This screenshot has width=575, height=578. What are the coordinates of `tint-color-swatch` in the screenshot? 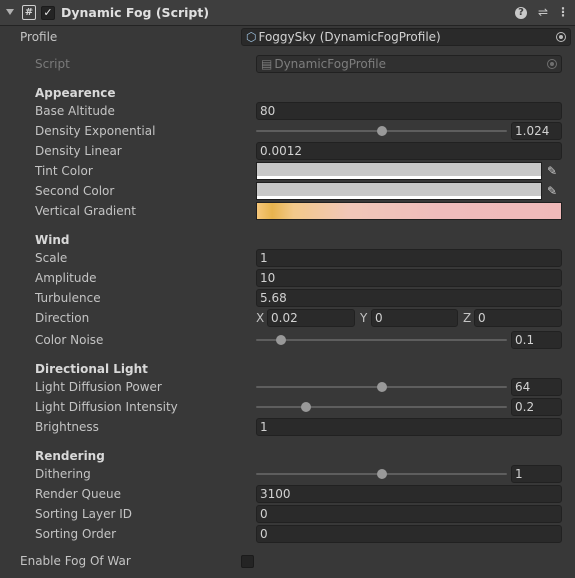 It's located at (399, 171).